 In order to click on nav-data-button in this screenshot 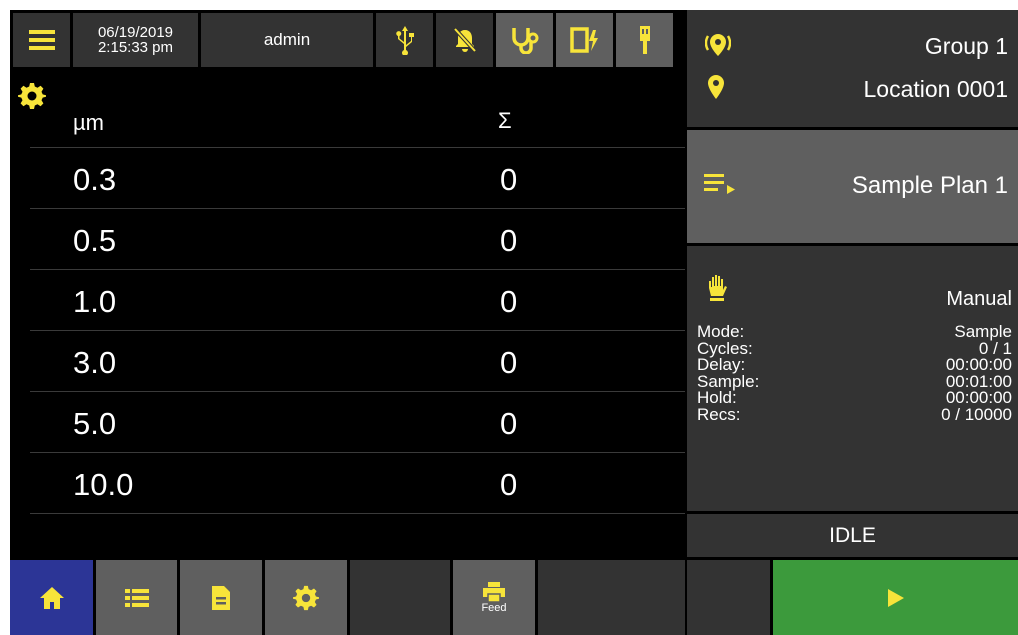, I will do `click(136, 597)`.